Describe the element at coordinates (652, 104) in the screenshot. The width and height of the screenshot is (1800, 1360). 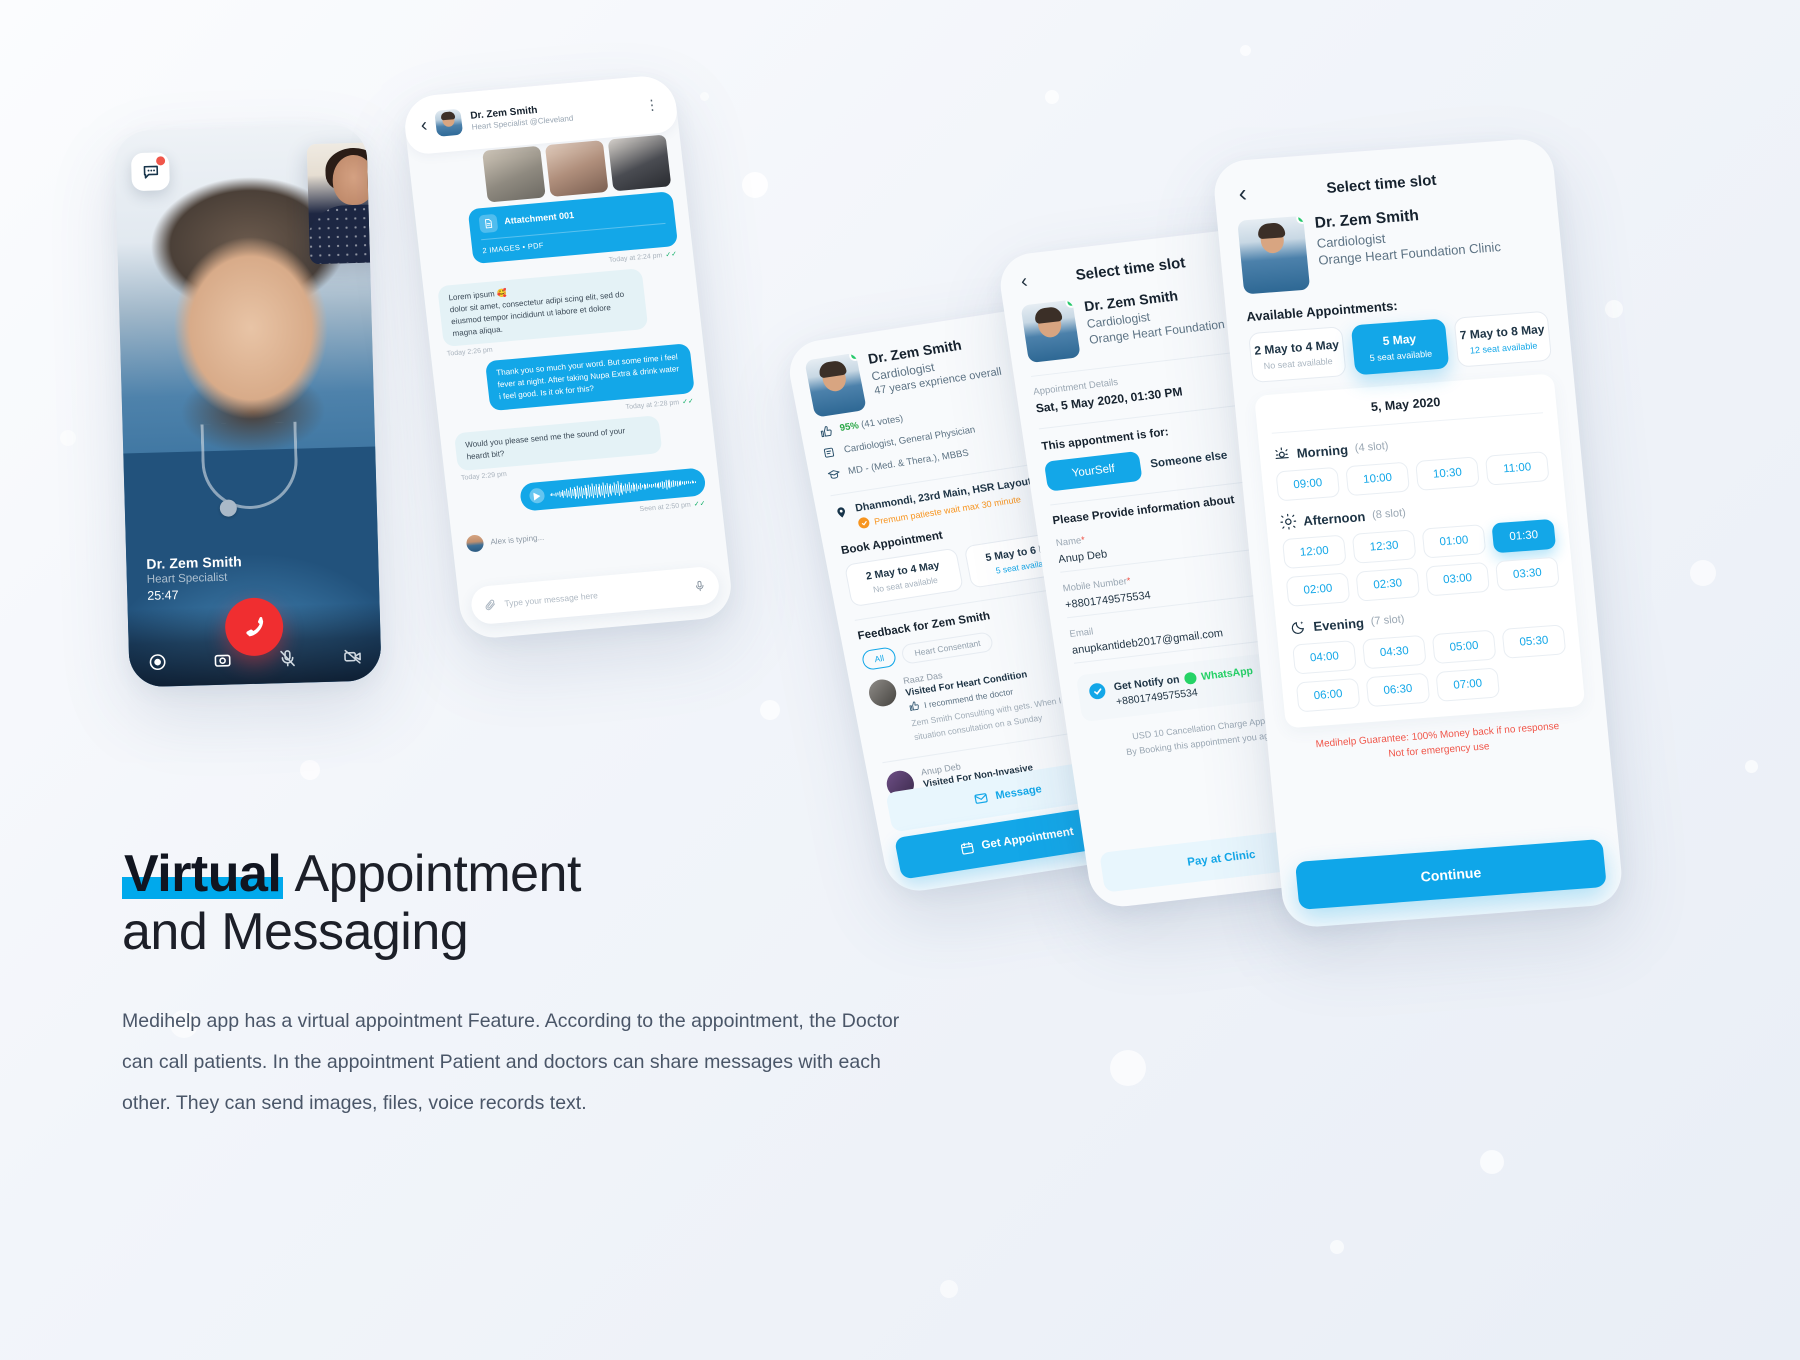
I see `more-vertical-icon: ⋮` at that location.